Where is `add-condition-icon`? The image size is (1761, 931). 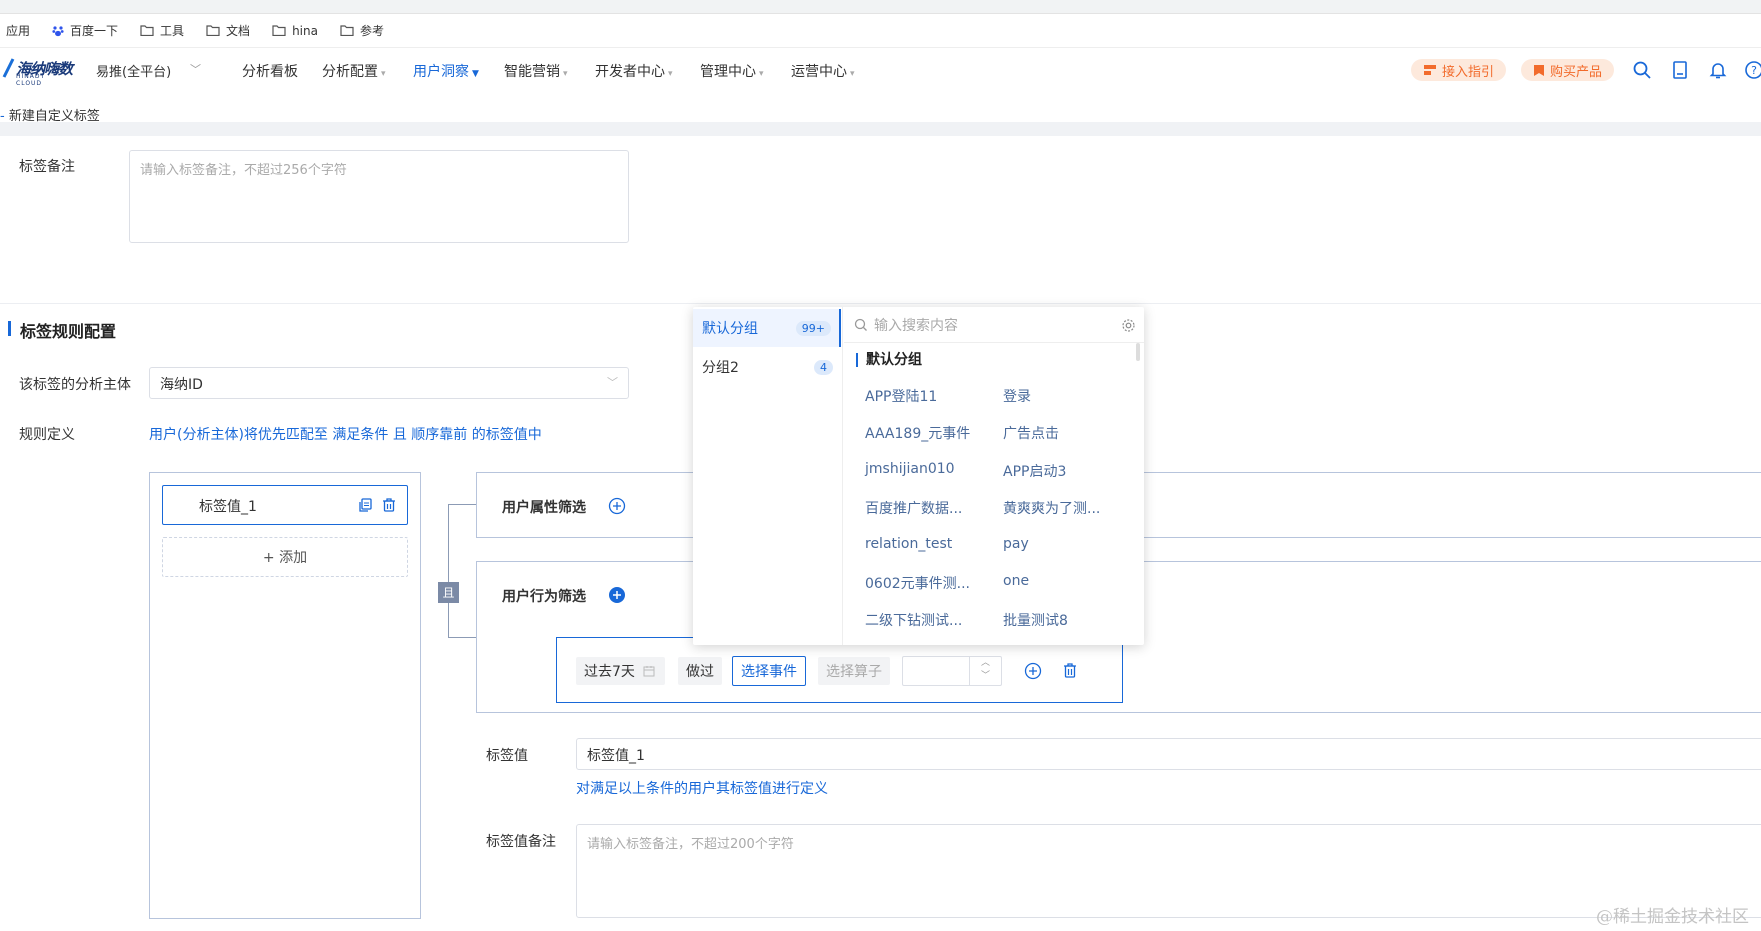
add-condition-icon is located at coordinates (1033, 671).